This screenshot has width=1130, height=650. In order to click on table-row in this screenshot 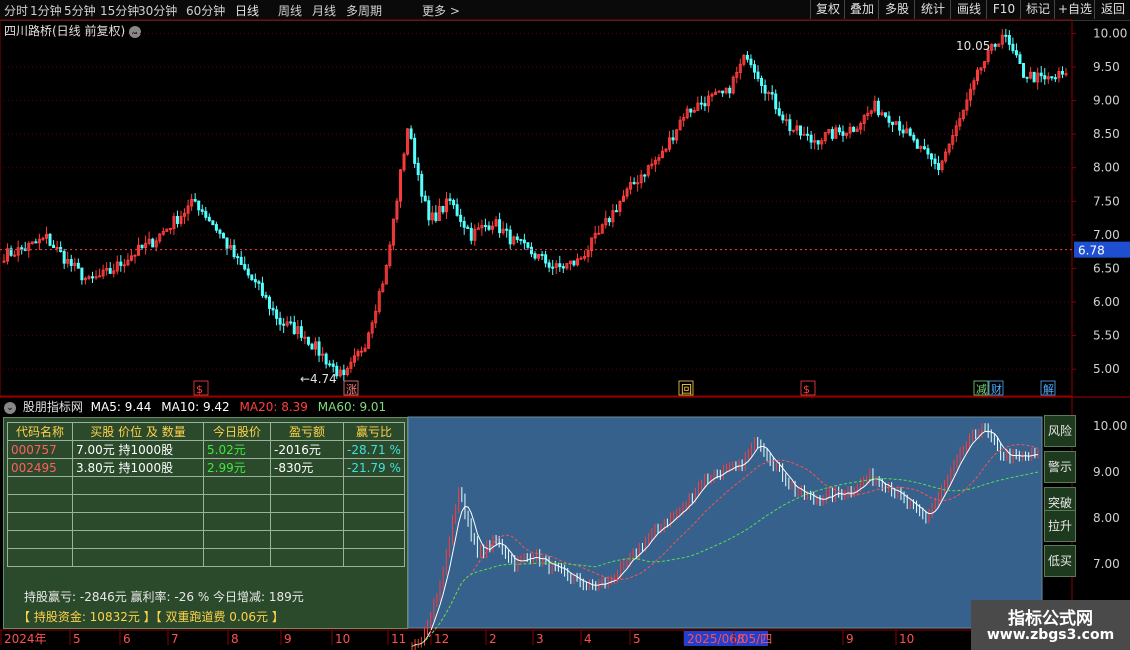, I will do `click(206, 503)`.